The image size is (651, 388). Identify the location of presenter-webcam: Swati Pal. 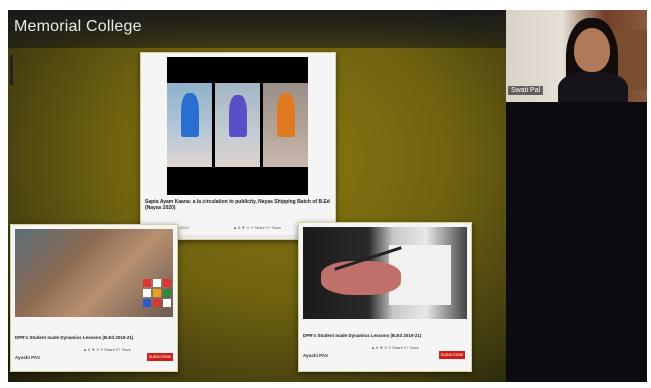
(576, 56).